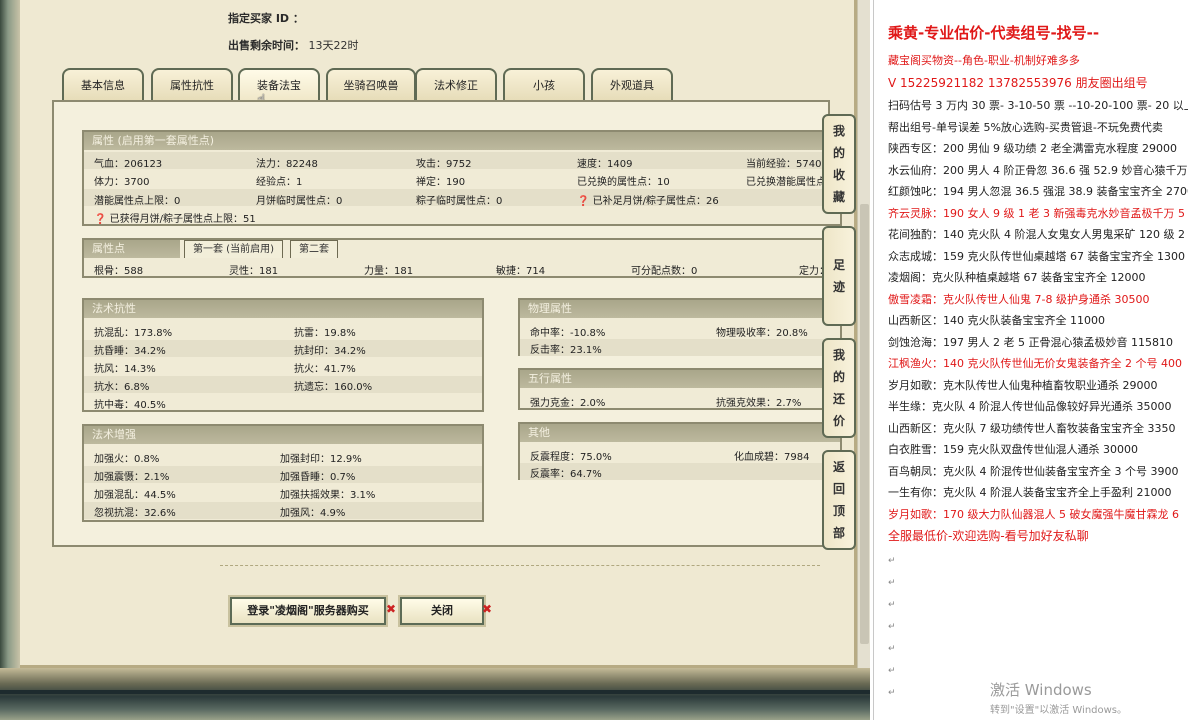  What do you see at coordinates (1038, 191) in the screenshot?
I see `doc-line: 红颜蚀叱：194 男人忽混 36.5 强混 38.9 装备宝宝齐全 2700` at bounding box center [1038, 191].